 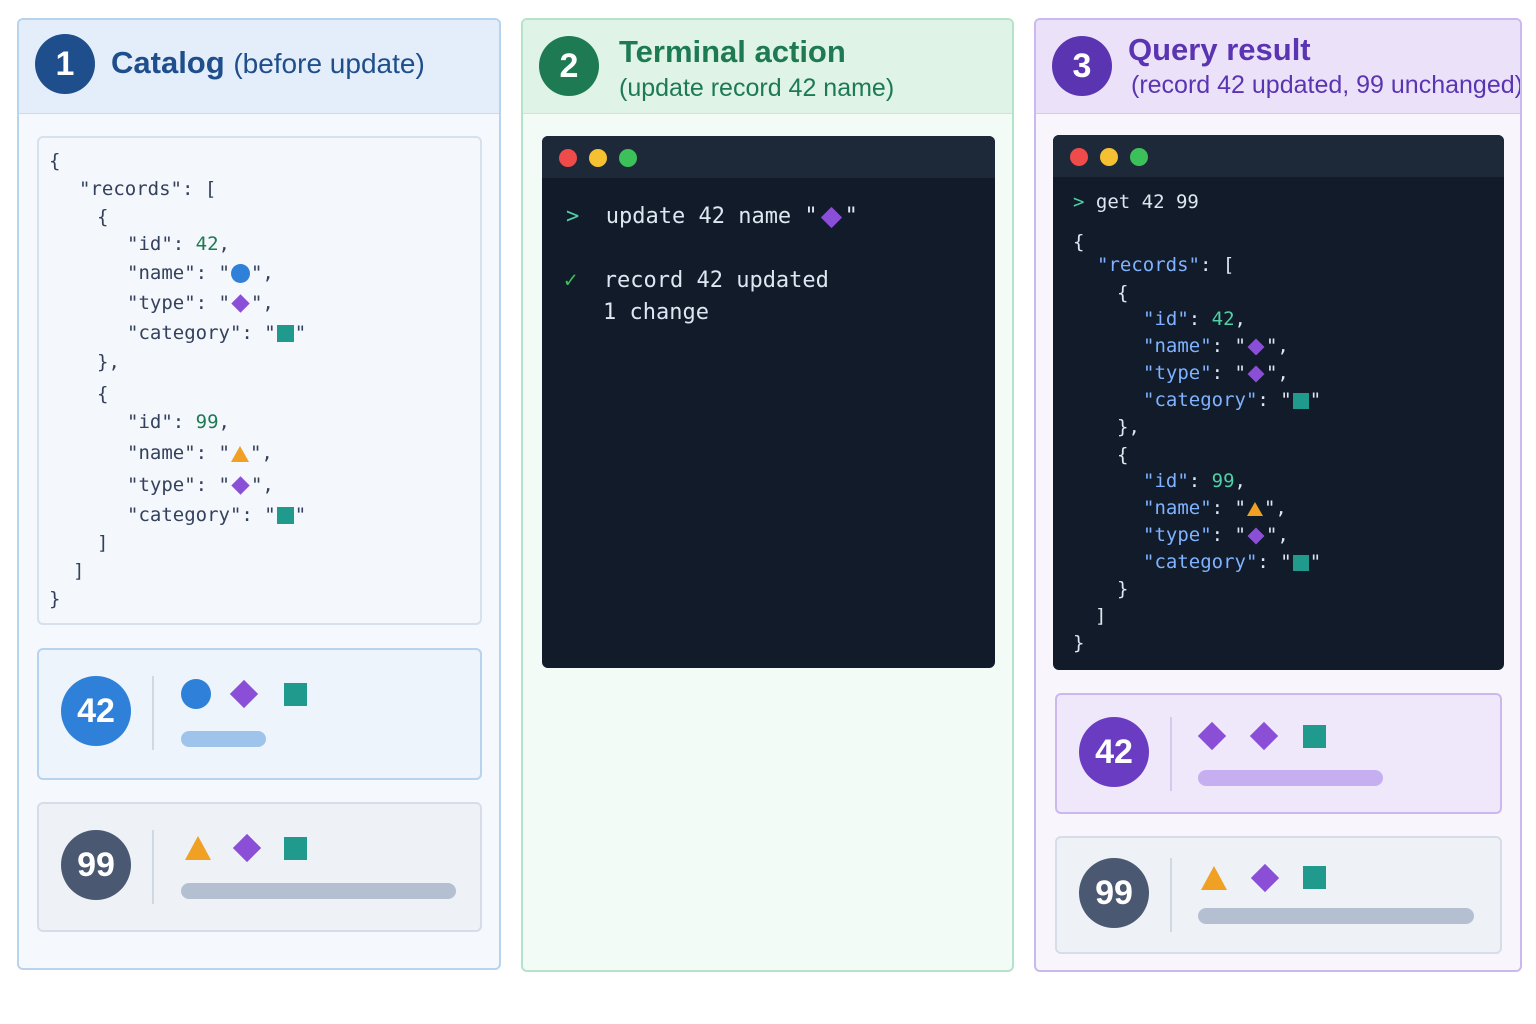 I want to click on json-record-open-2: {, so click(x=1123, y=455).